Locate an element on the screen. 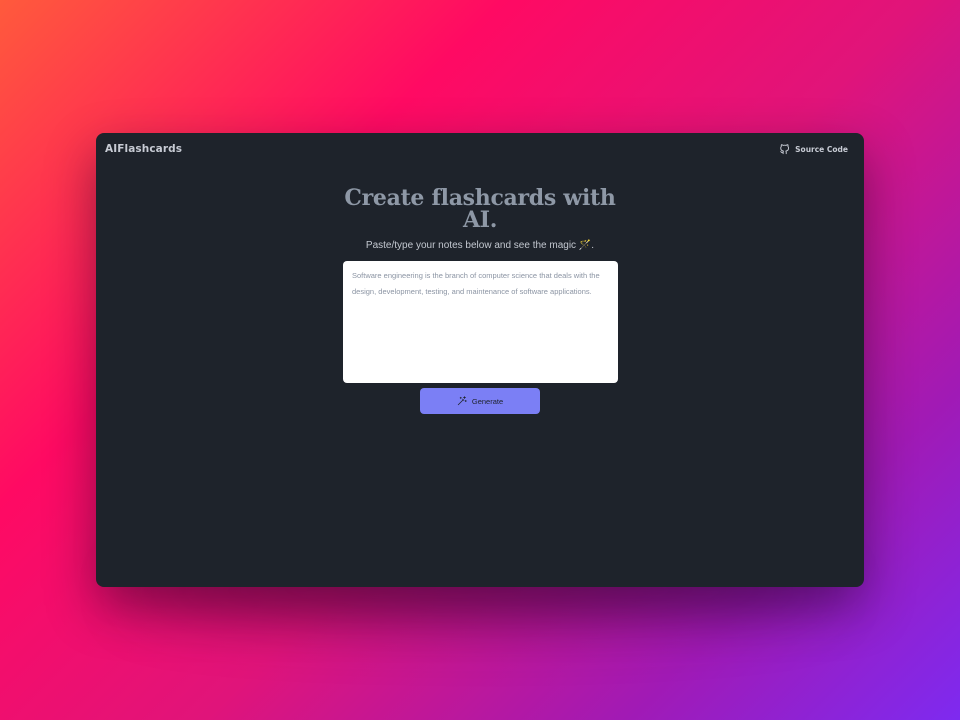 The width and height of the screenshot is (960, 720). generate-button: Generate is located at coordinates (480, 401).